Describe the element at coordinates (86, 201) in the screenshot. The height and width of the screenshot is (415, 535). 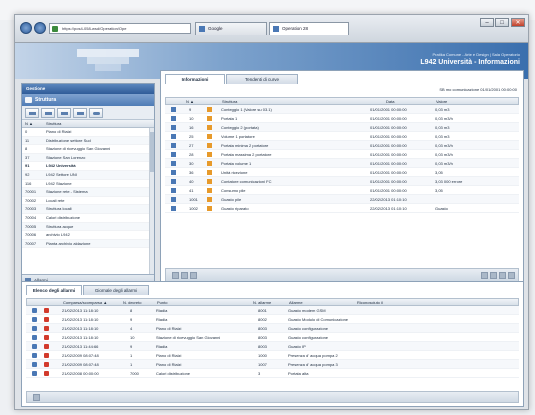
I see `structure-row: 70002 Locali rete` at that location.